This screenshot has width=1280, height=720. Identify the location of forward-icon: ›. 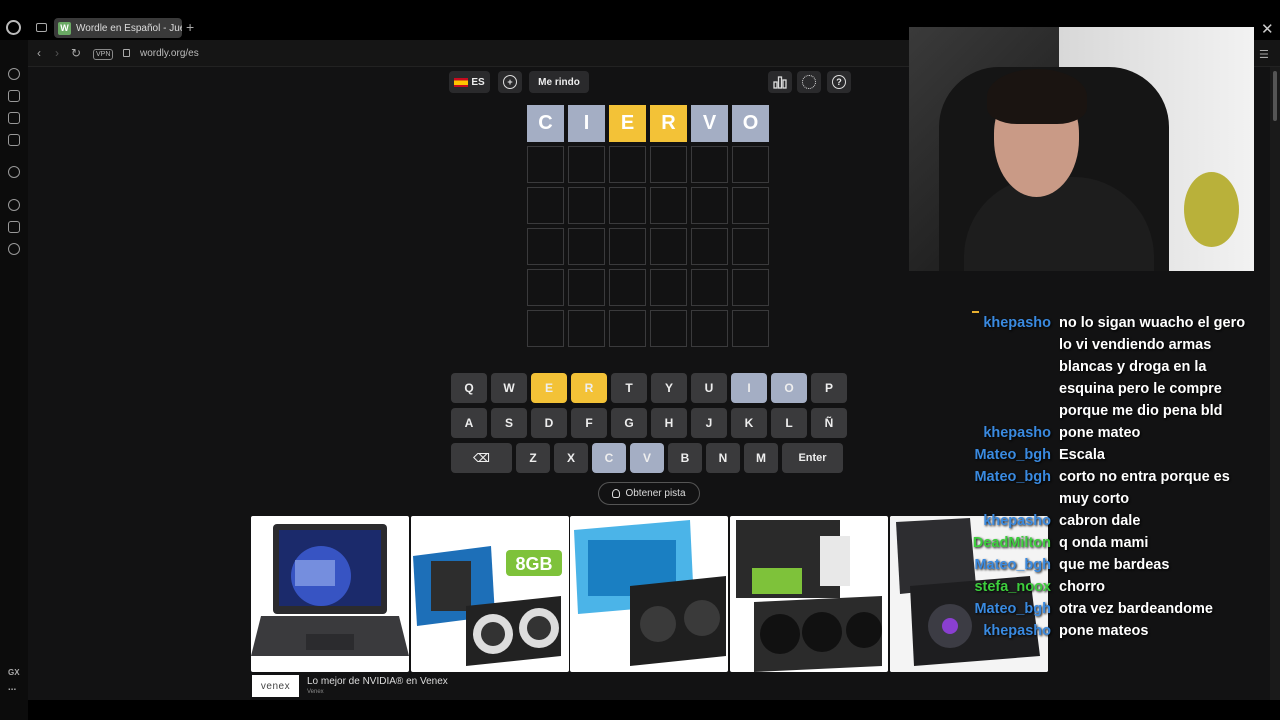
(57, 53).